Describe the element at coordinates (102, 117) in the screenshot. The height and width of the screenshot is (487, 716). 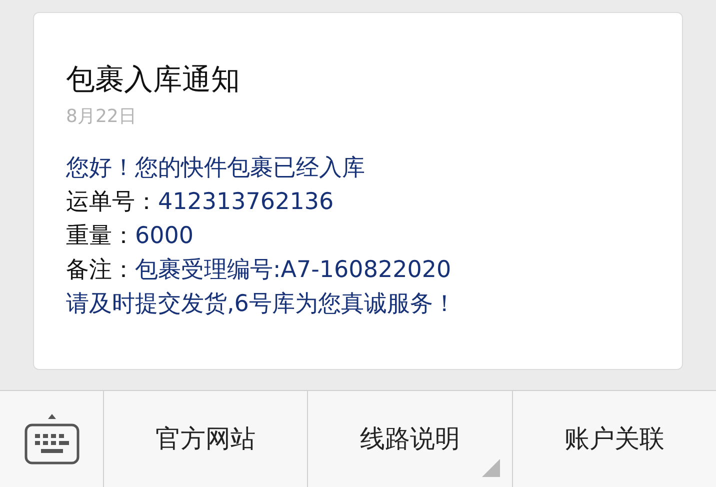
I see `message-date: 8月22日` at that location.